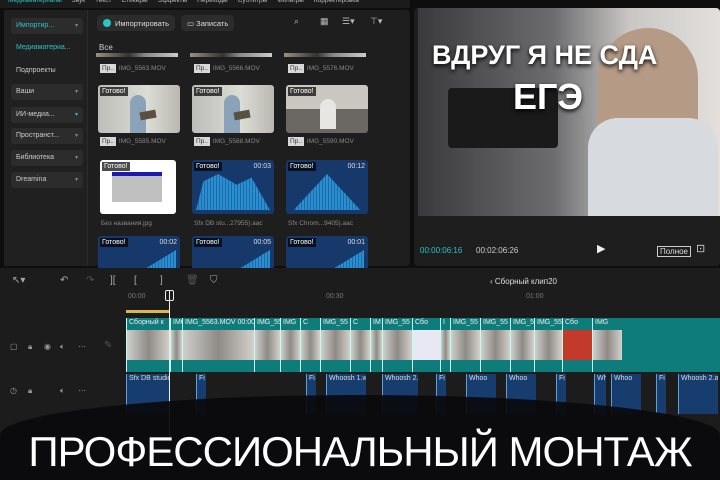 This screenshot has width=720, height=480. I want to click on undo-icon: ↶, so click(64, 280).